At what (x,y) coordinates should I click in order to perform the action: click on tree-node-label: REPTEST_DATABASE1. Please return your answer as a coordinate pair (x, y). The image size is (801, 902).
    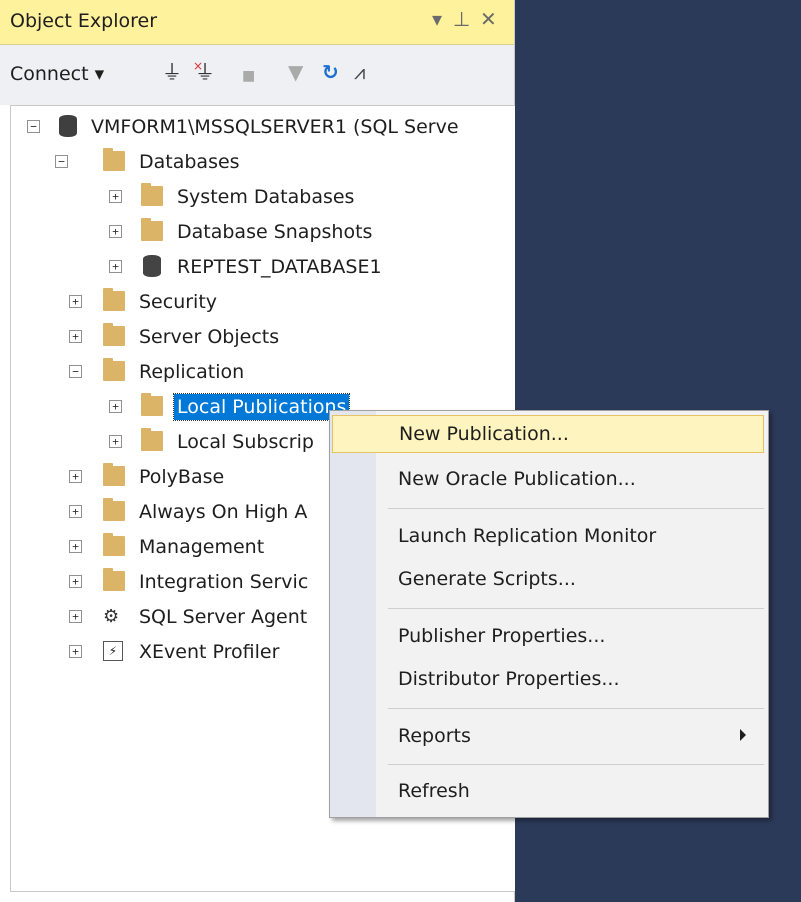
    Looking at the image, I should click on (279, 267).